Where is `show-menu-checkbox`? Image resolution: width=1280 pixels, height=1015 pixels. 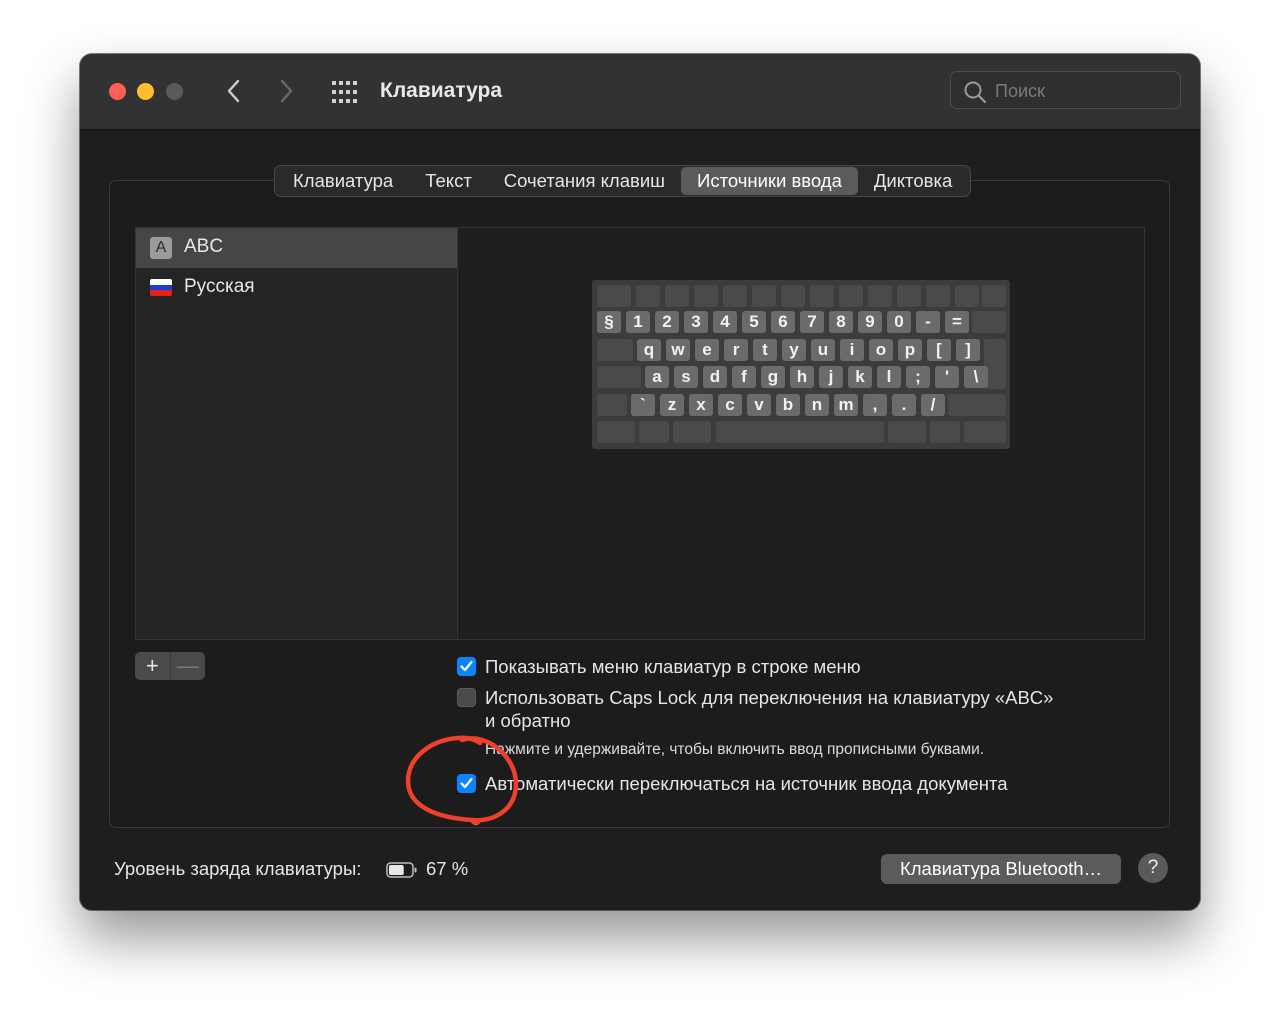
show-menu-checkbox is located at coordinates (466, 666).